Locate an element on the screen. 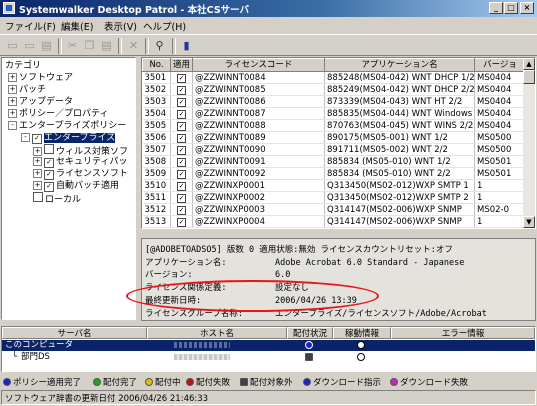 The width and height of the screenshot is (537, 406). col-operation-info: 稼動情報 is located at coordinates (362, 333).